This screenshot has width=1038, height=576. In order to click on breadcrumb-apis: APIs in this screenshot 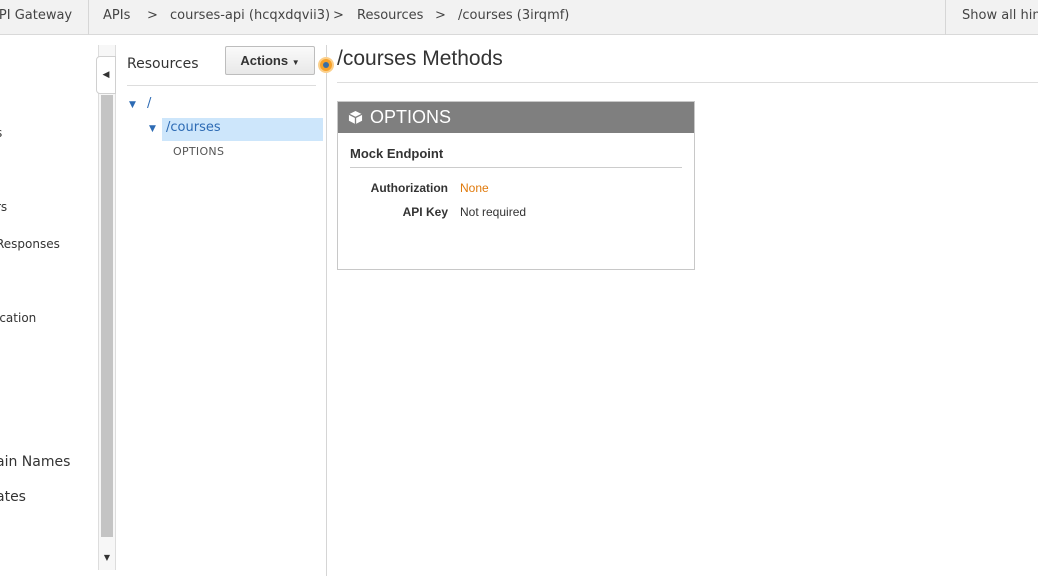, I will do `click(116, 17)`.